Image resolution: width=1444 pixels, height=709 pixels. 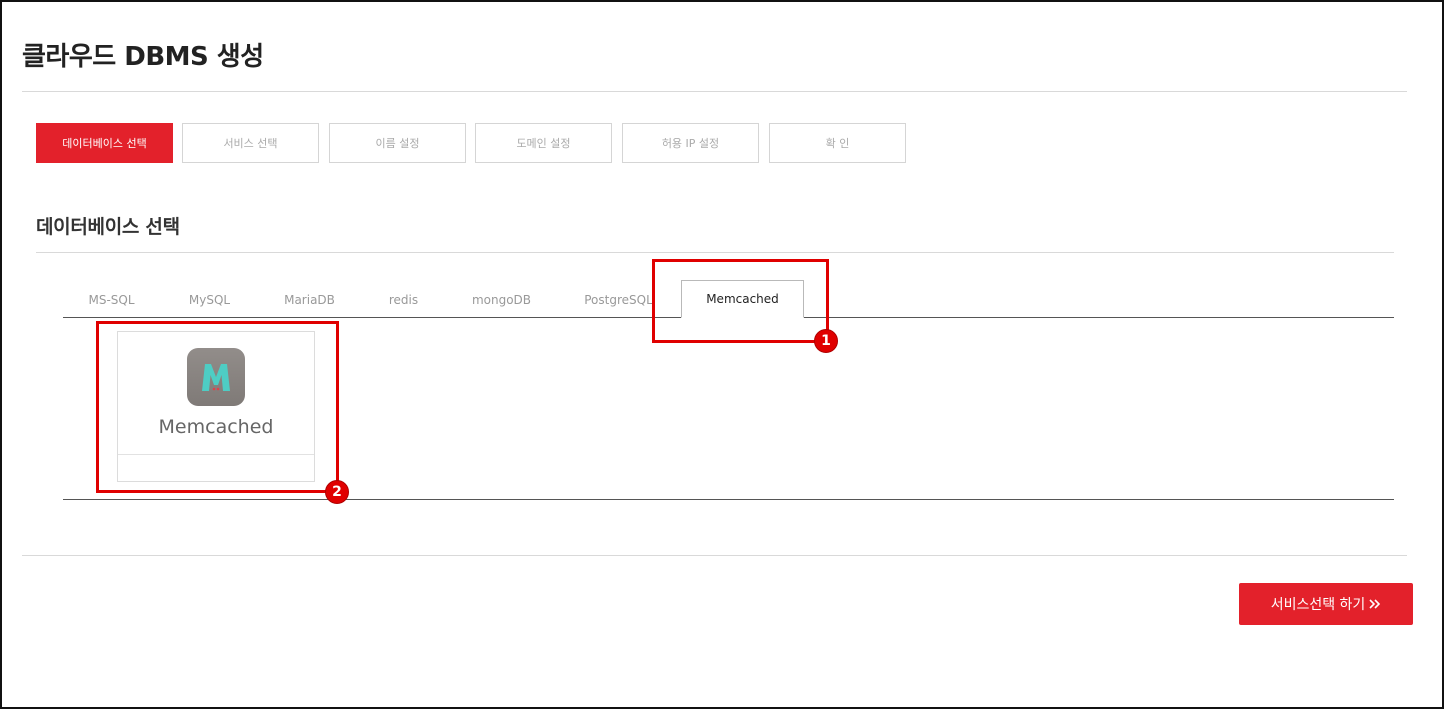 I want to click on step-confirm: 확 인, so click(x=837, y=143).